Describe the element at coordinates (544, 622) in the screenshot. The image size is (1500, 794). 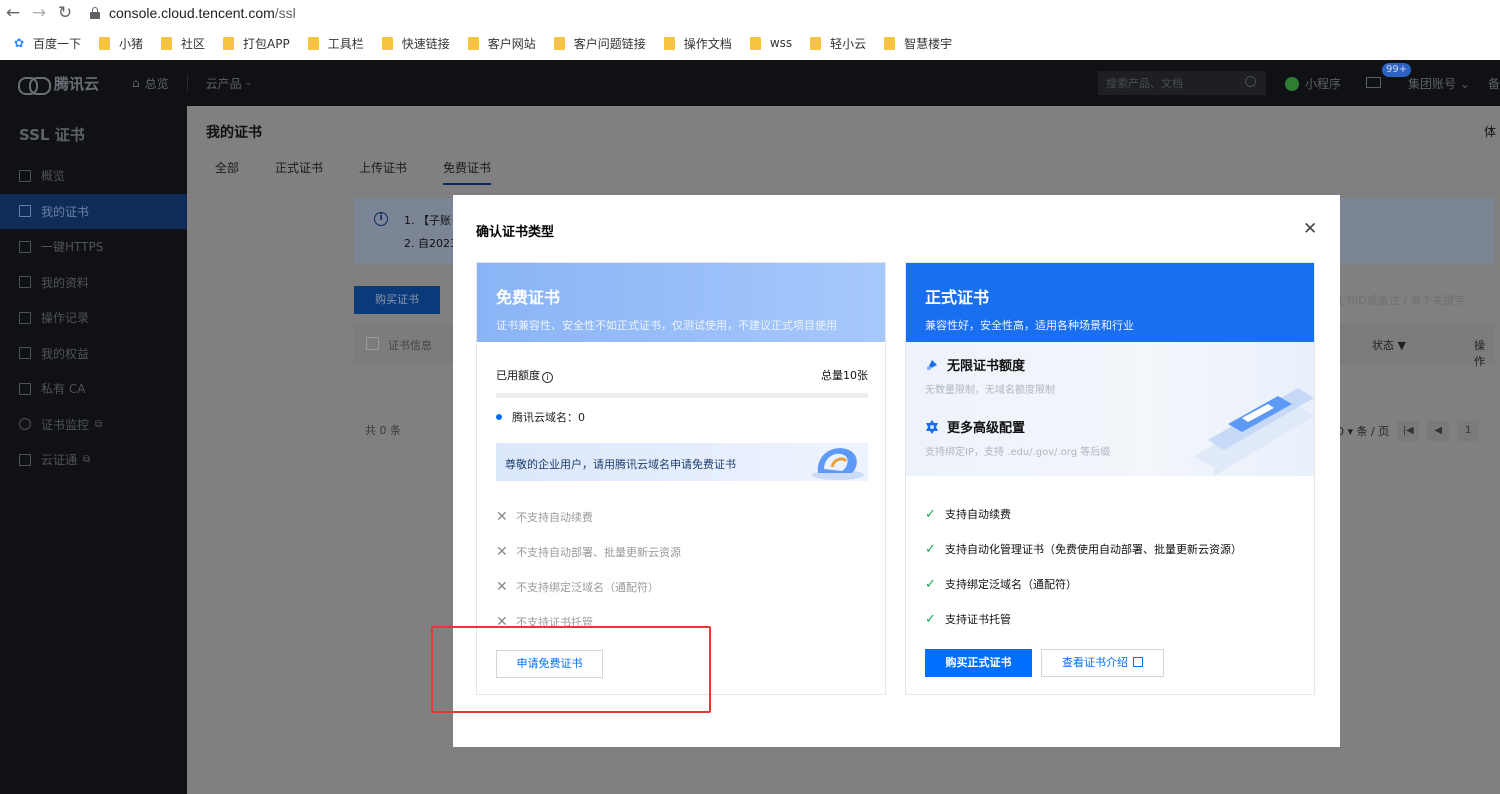
I see `free-feature-item: ✕ 不支持证书托管` at that location.